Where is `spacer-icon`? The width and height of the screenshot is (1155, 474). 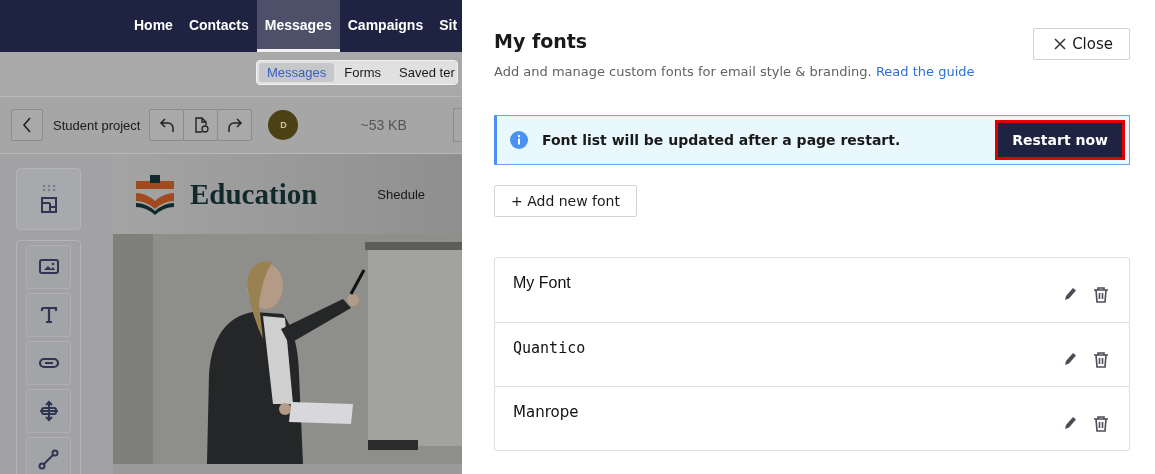
spacer-icon is located at coordinates (48, 411).